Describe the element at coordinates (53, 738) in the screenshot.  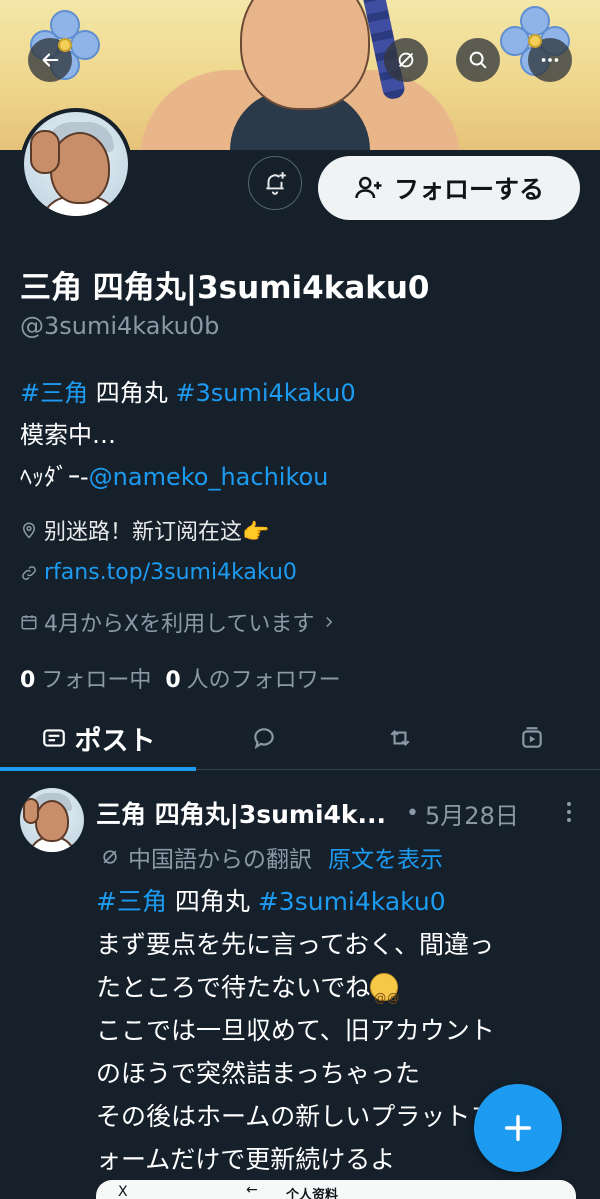
I see `post-tab-icon` at that location.